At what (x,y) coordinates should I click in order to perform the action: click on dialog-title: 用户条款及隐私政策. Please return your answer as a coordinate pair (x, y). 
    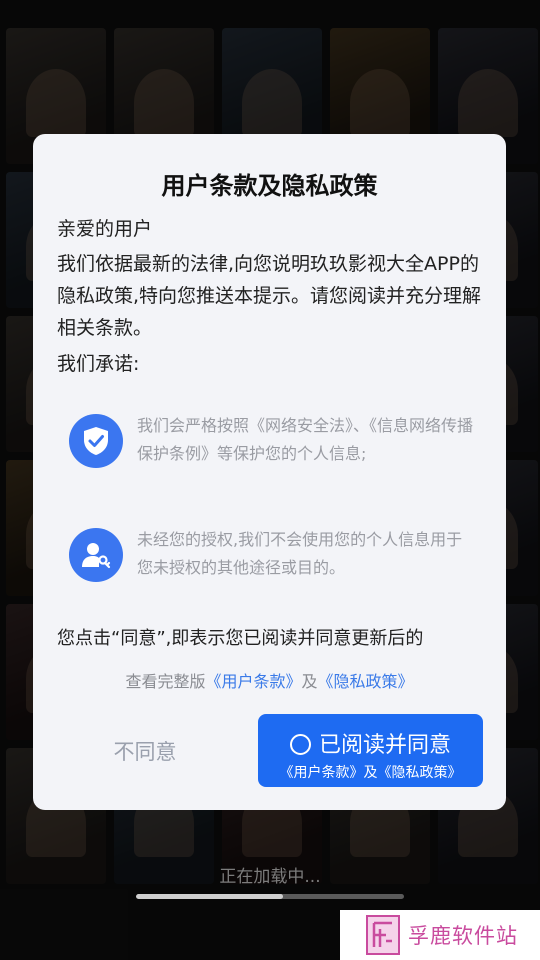
    Looking at the image, I should click on (269, 186).